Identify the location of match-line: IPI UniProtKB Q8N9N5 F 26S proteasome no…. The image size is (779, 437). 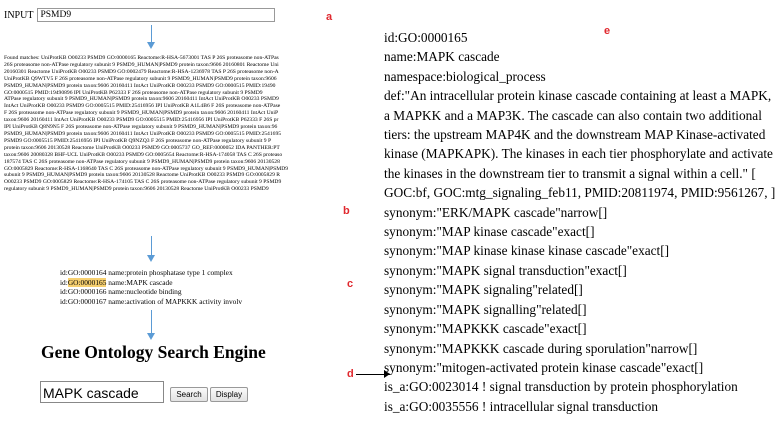
(141, 127).